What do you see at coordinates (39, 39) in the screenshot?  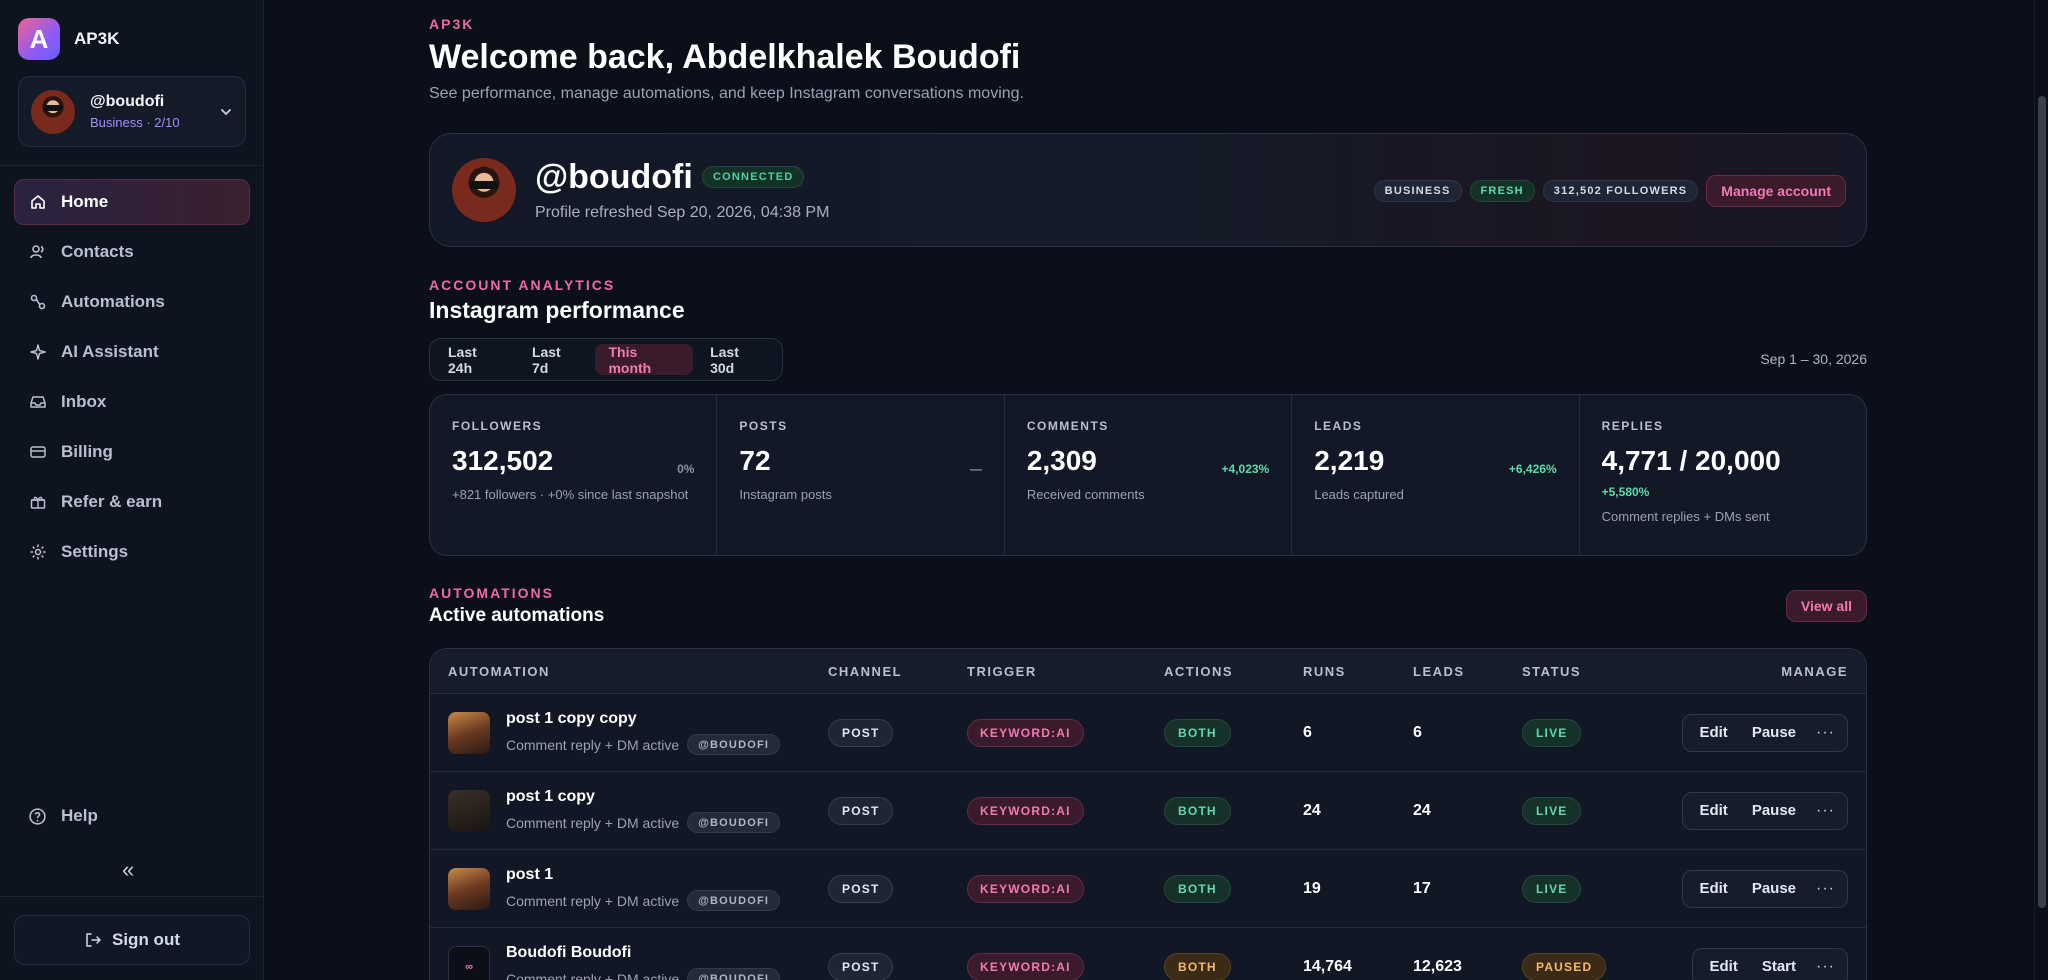 I see `brand-logo: A` at bounding box center [39, 39].